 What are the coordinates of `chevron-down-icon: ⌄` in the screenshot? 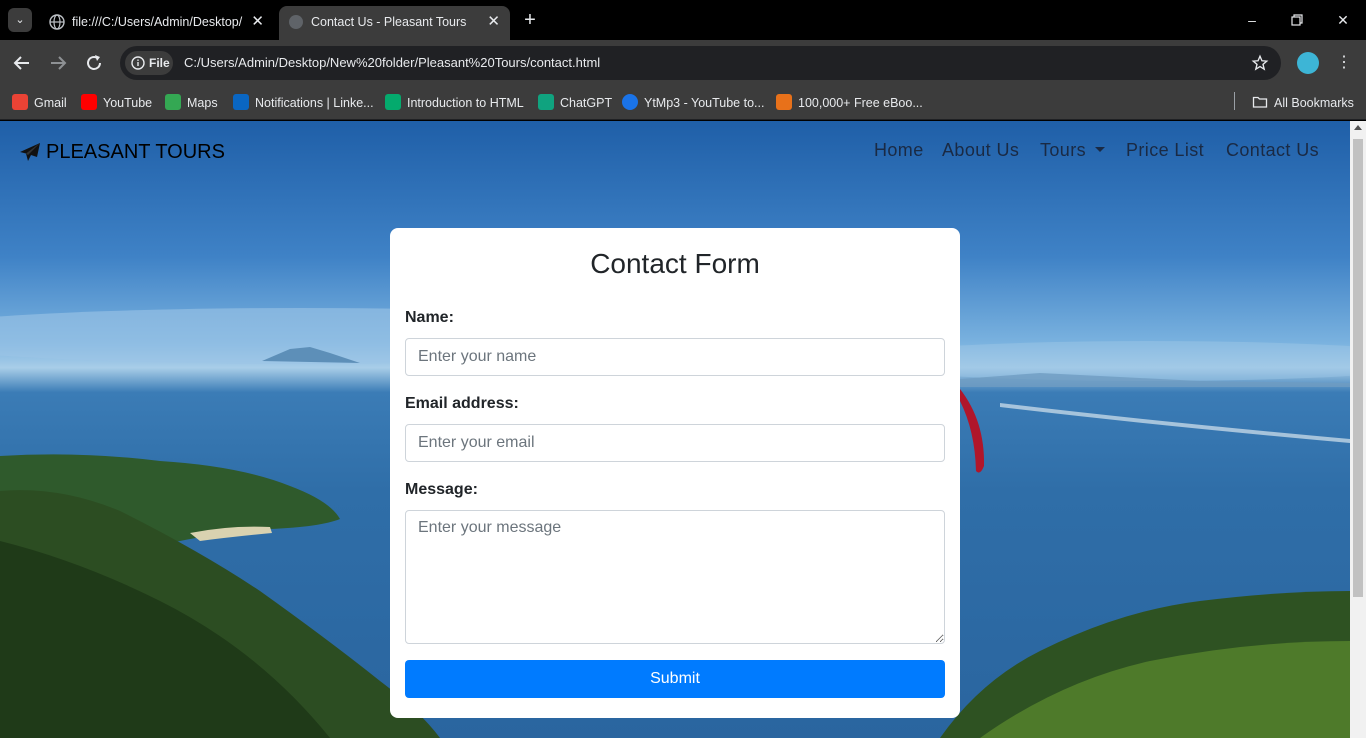 It's located at (20, 20).